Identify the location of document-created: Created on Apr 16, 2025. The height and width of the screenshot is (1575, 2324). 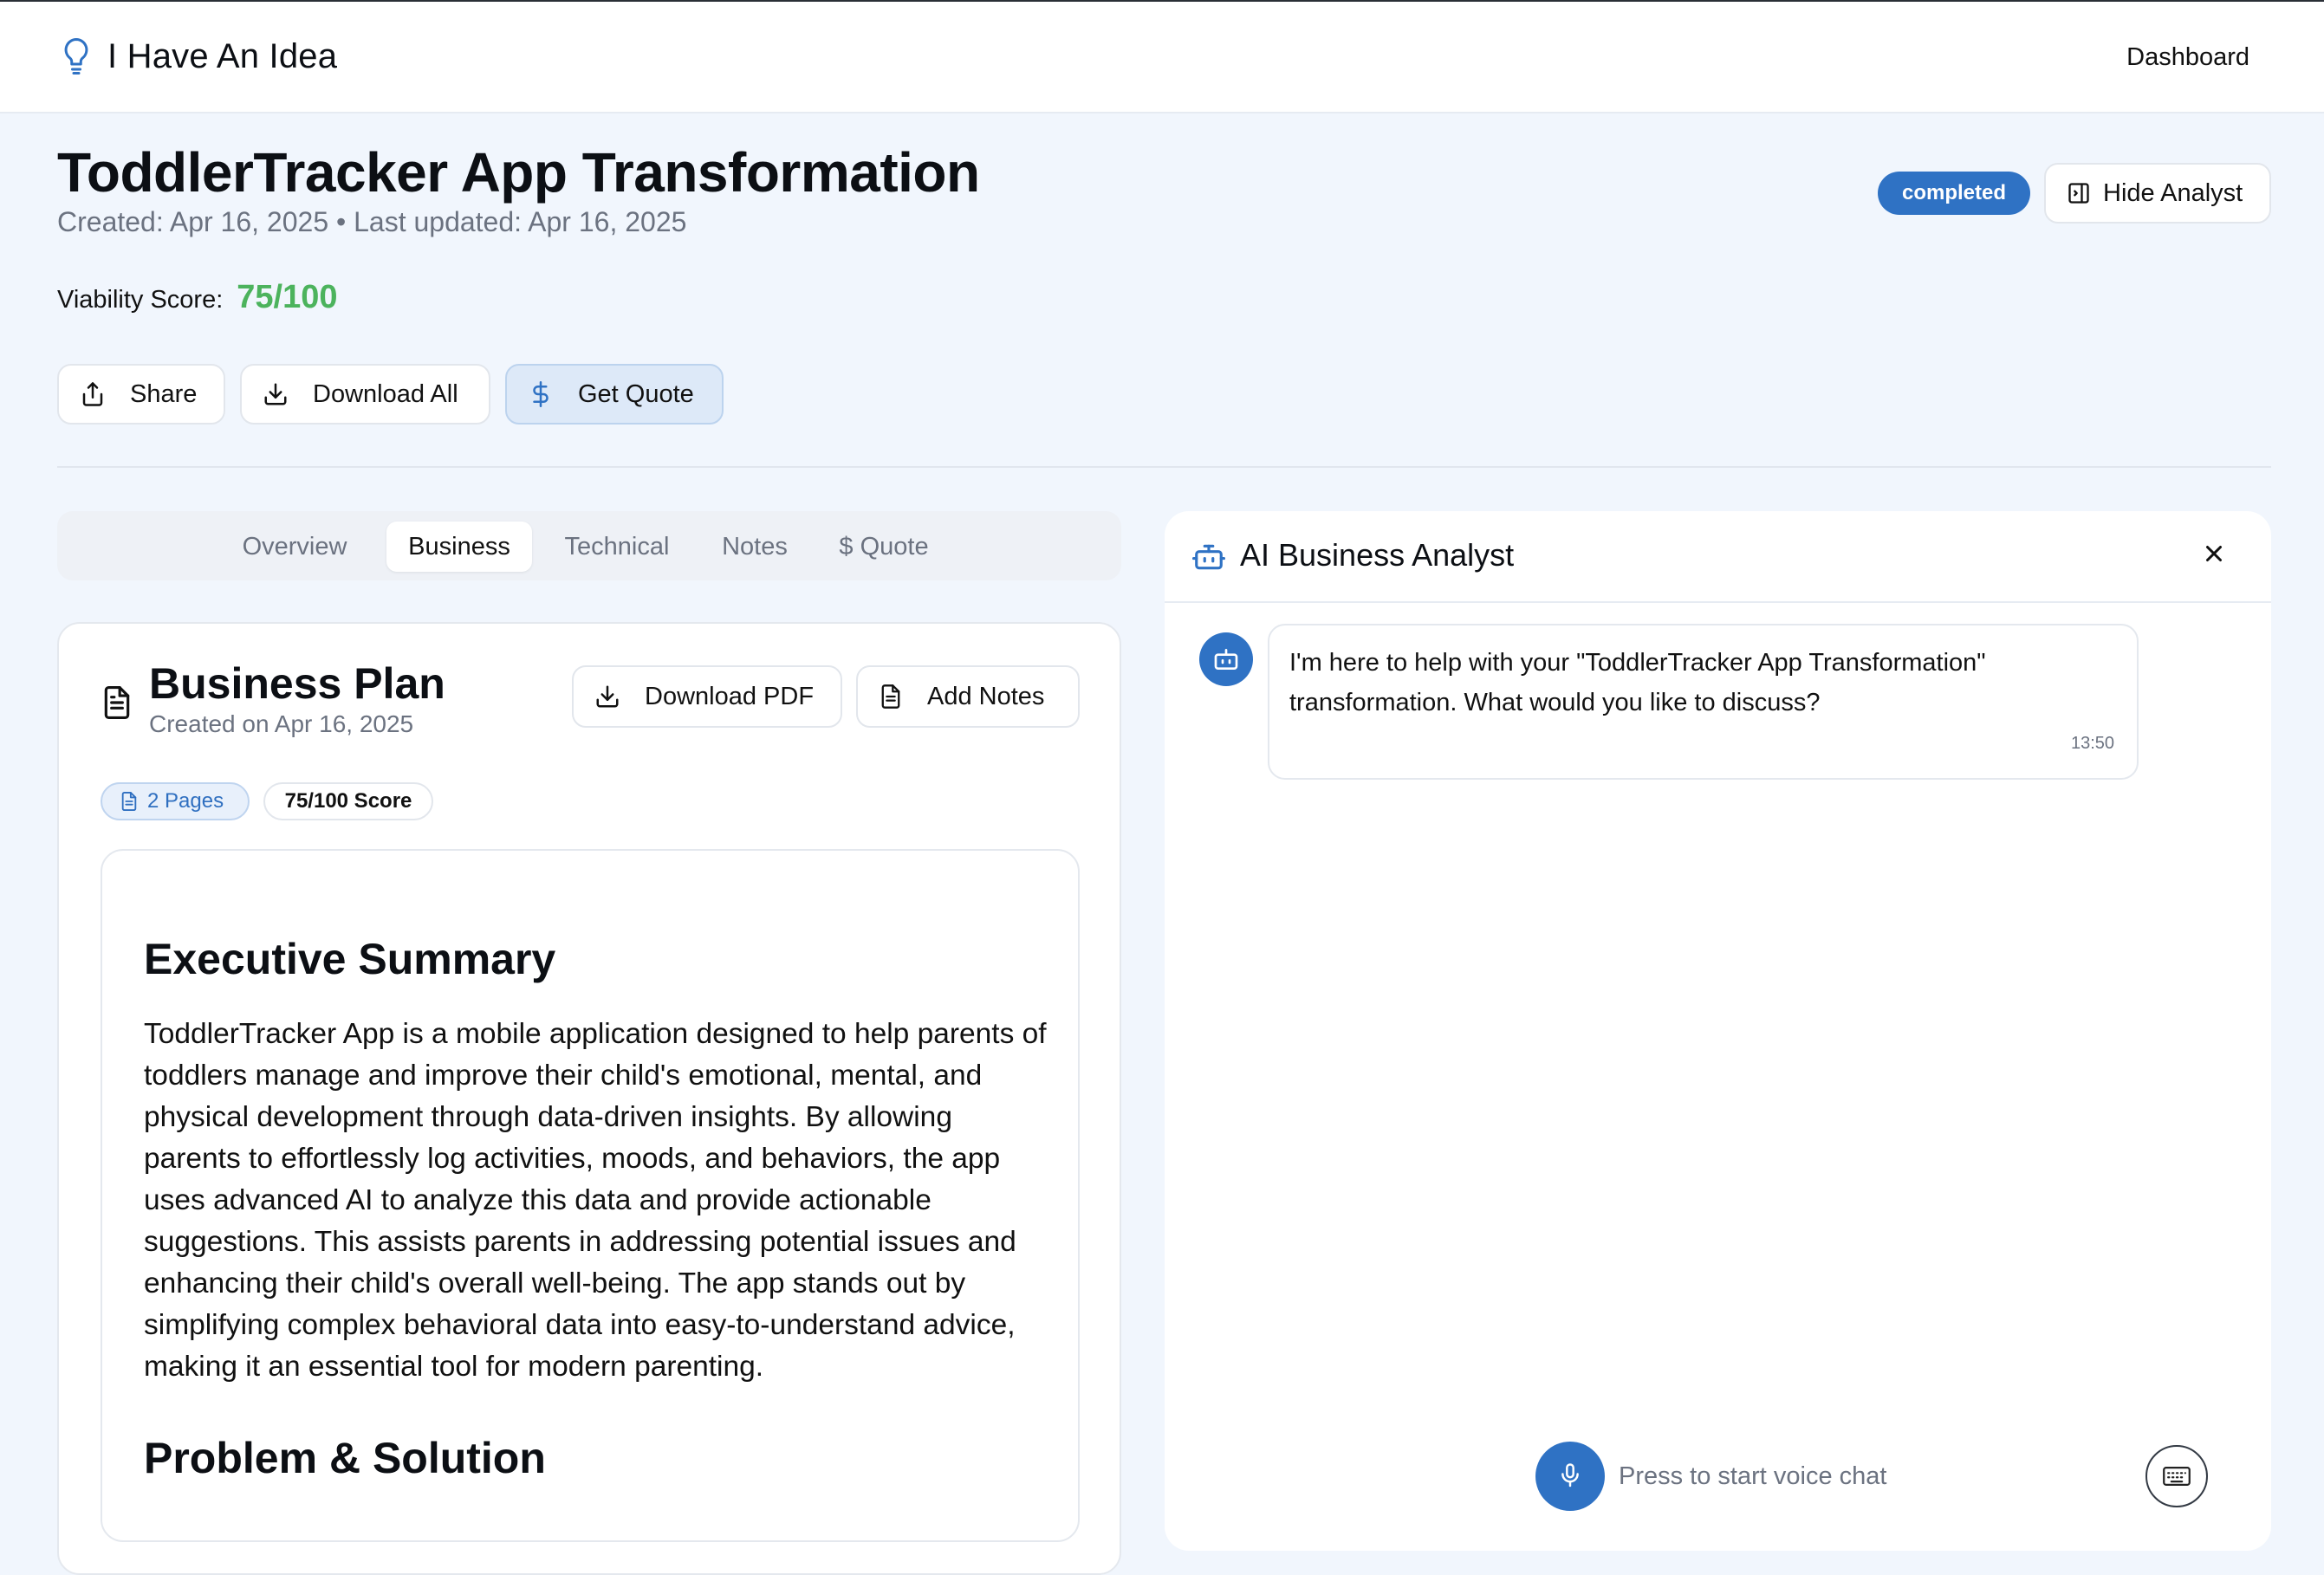
(281, 724).